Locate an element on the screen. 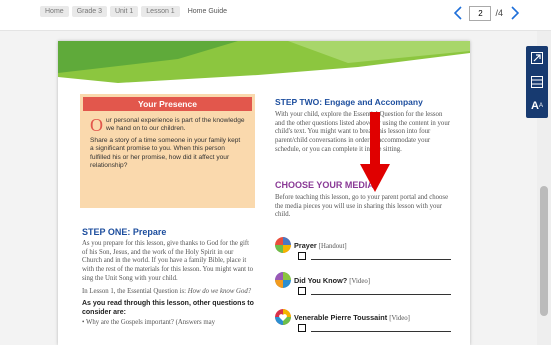 Image resolution: width=551 pixels, height=345 pixels. chevron-right-icon is located at coordinates (514, 13).